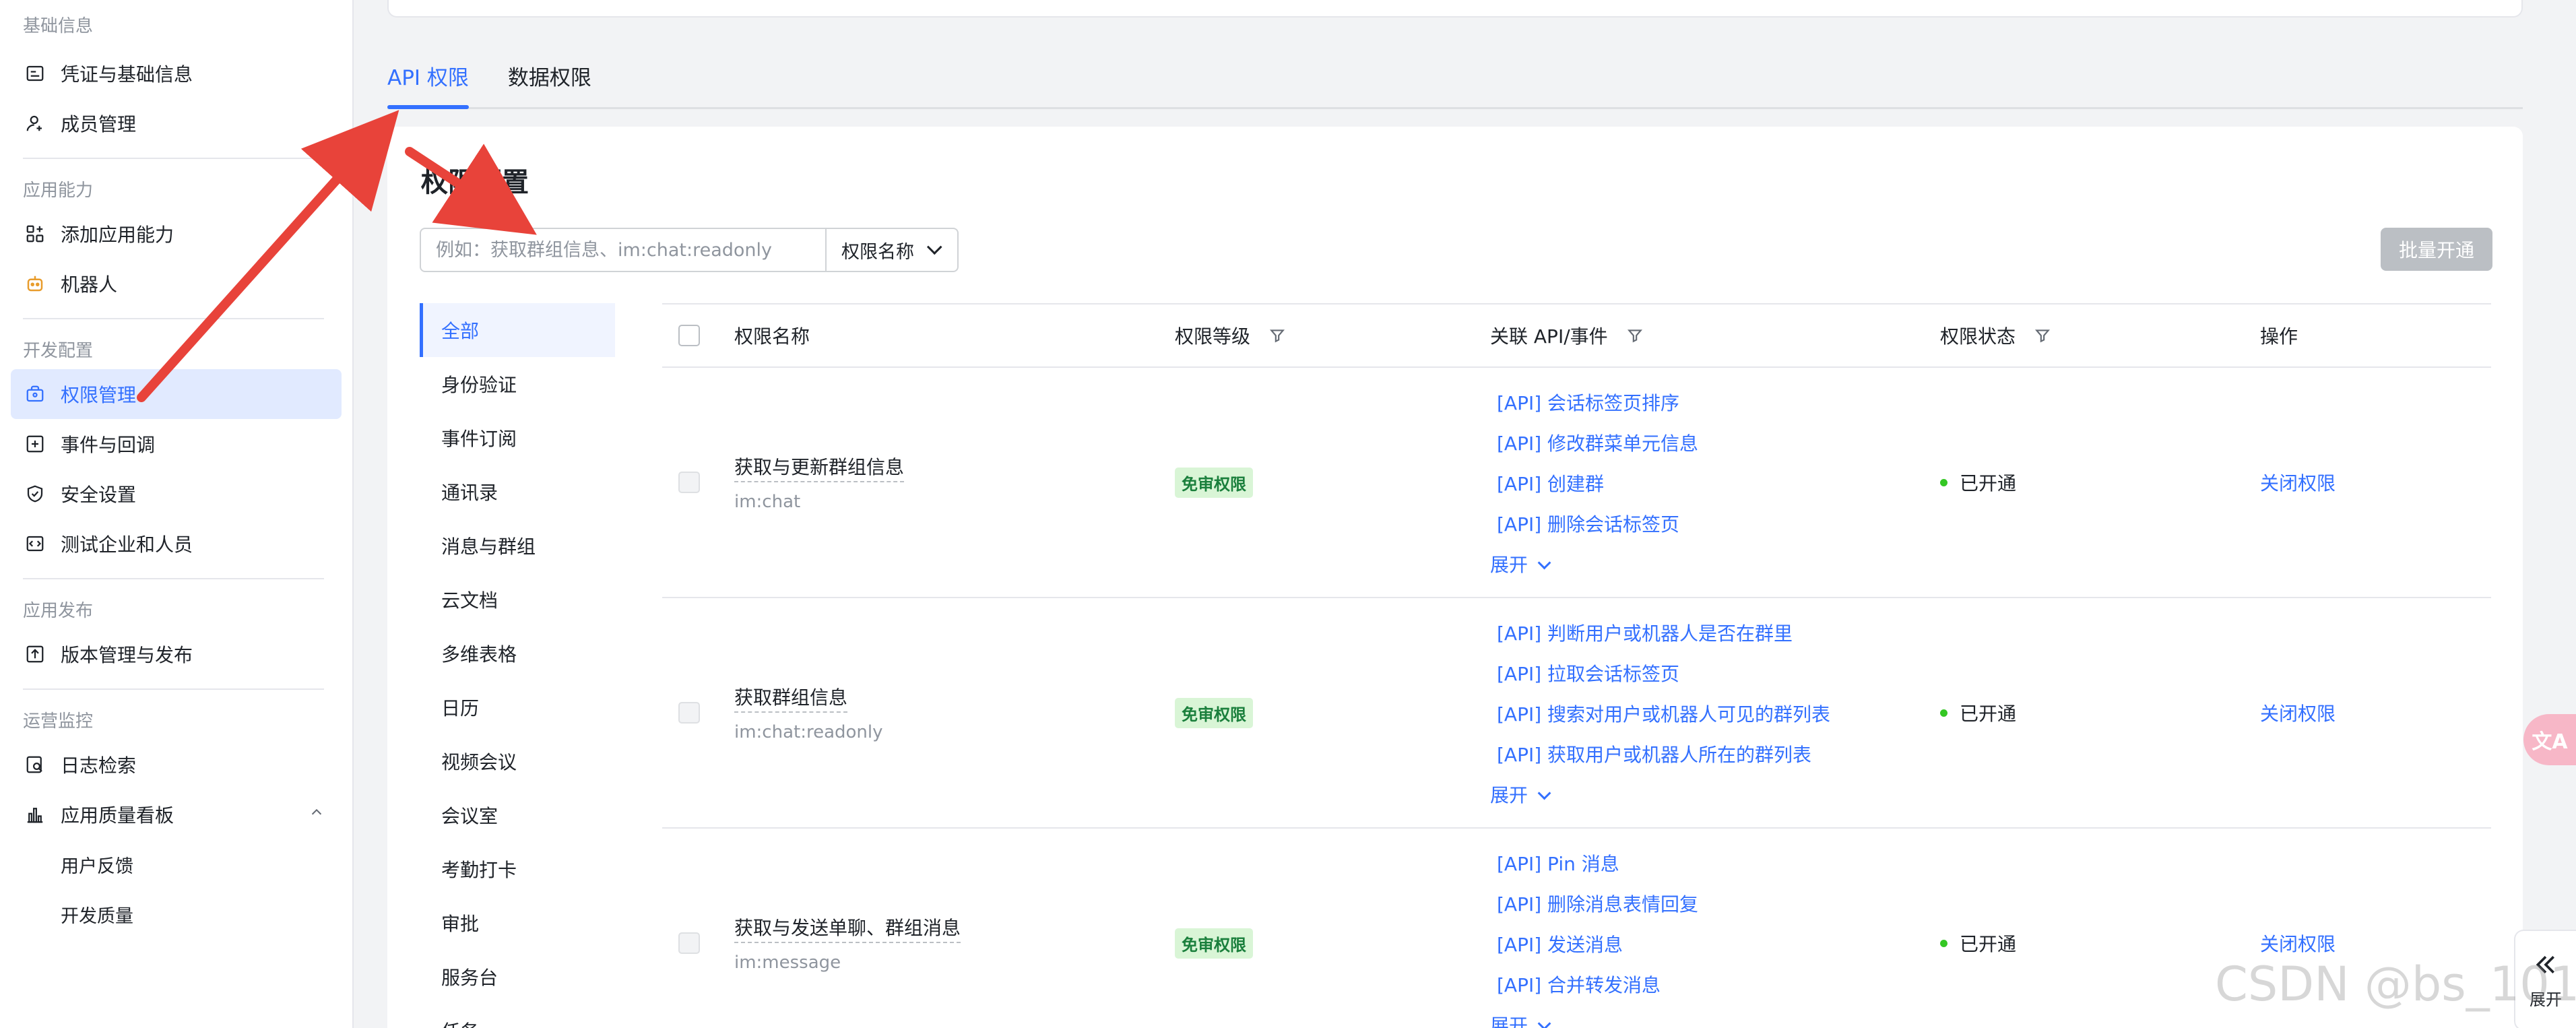  I want to click on category-item: 服务台, so click(518, 977).